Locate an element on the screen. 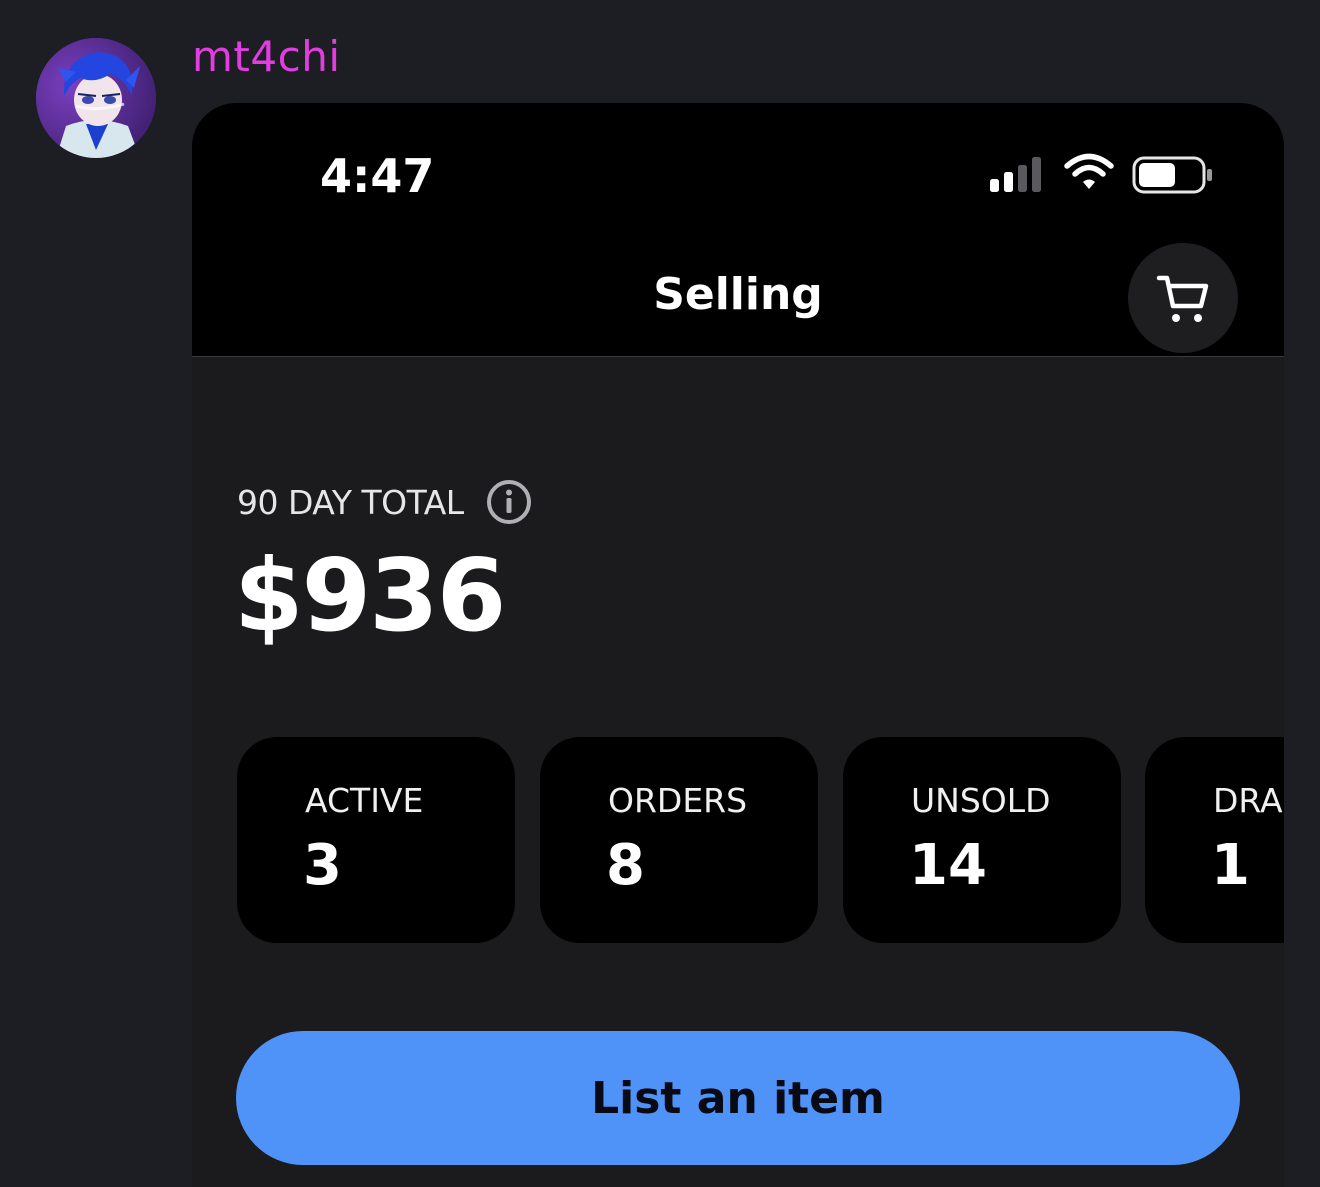 The image size is (1320, 1187). info-icon is located at coordinates (509, 502).